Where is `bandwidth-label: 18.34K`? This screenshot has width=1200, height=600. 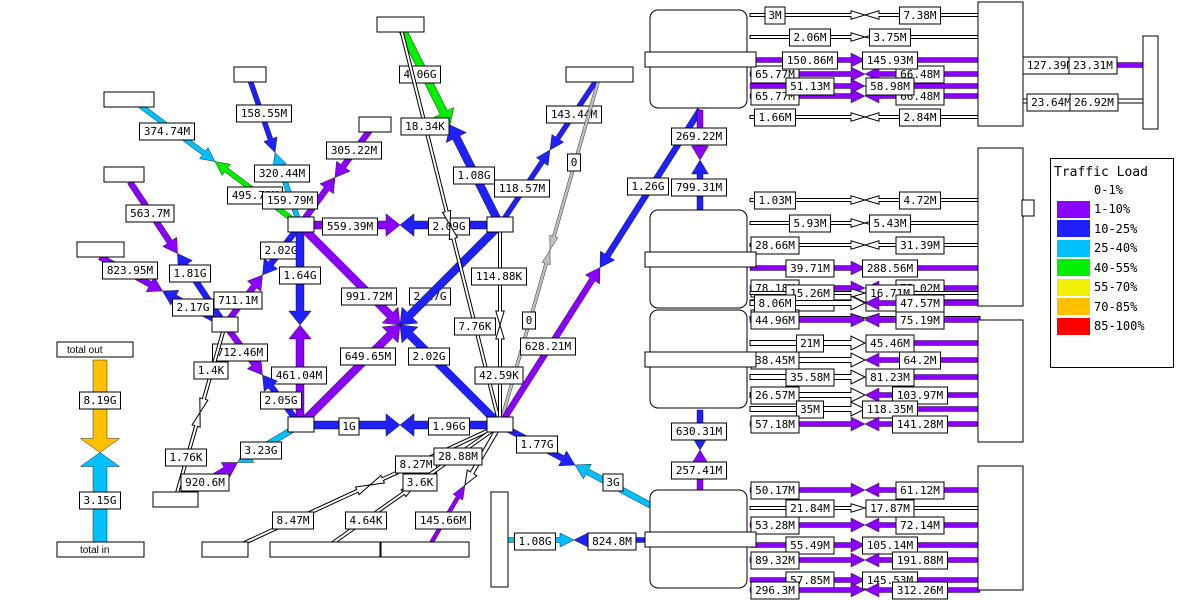 bandwidth-label: 18.34K is located at coordinates (425, 126).